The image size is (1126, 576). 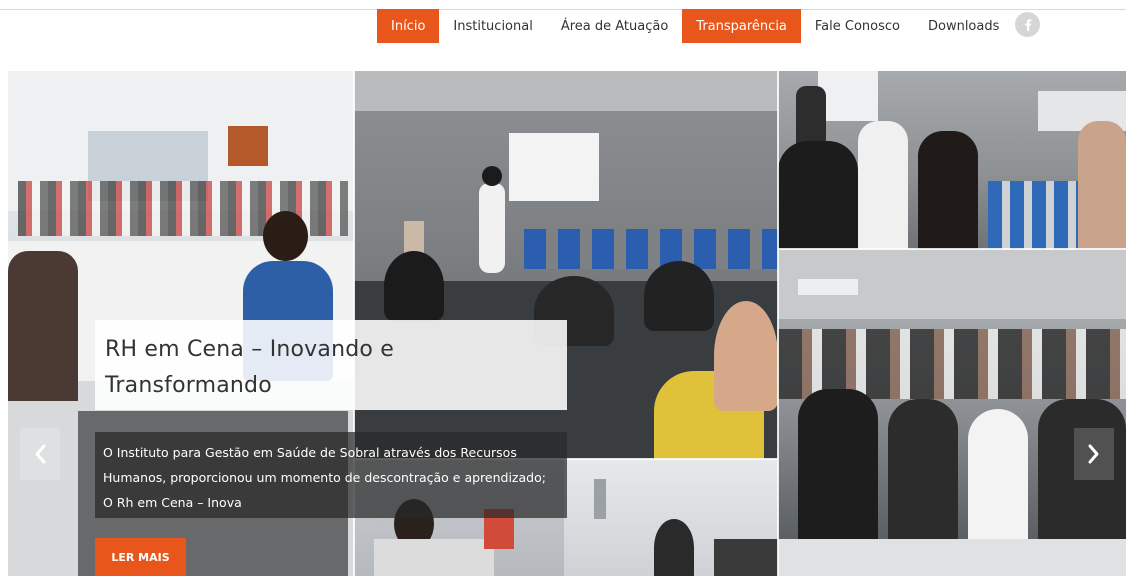 What do you see at coordinates (614, 26) in the screenshot?
I see `nav-item-area-de-atuacao: Área de Atuação` at bounding box center [614, 26].